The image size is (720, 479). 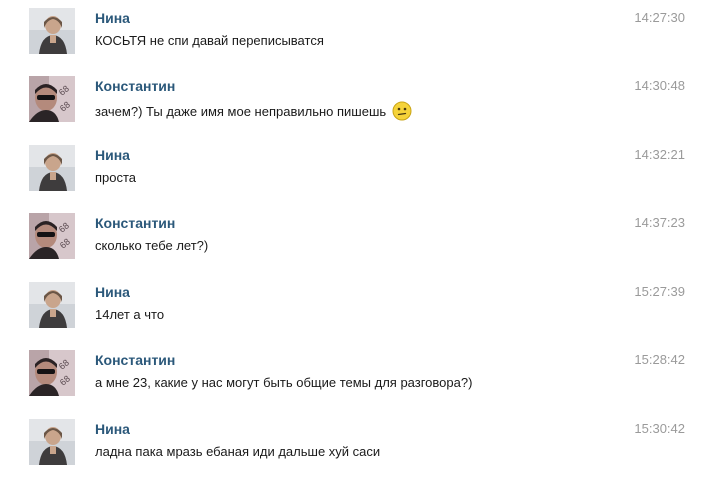 I want to click on message-time: 15:27:39, so click(x=659, y=291).